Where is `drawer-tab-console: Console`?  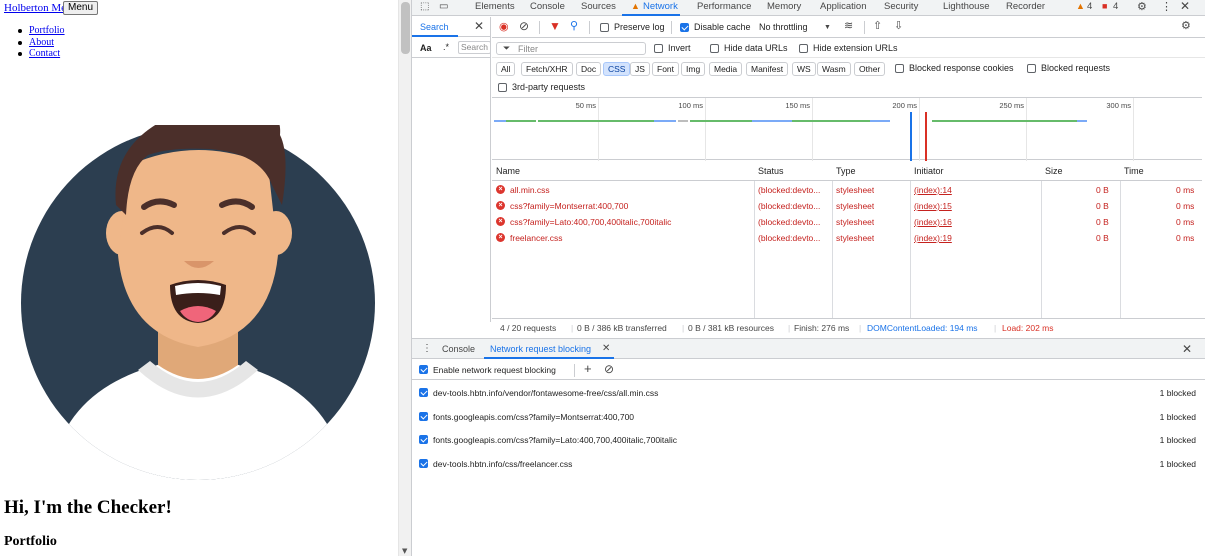 drawer-tab-console: Console is located at coordinates (458, 349).